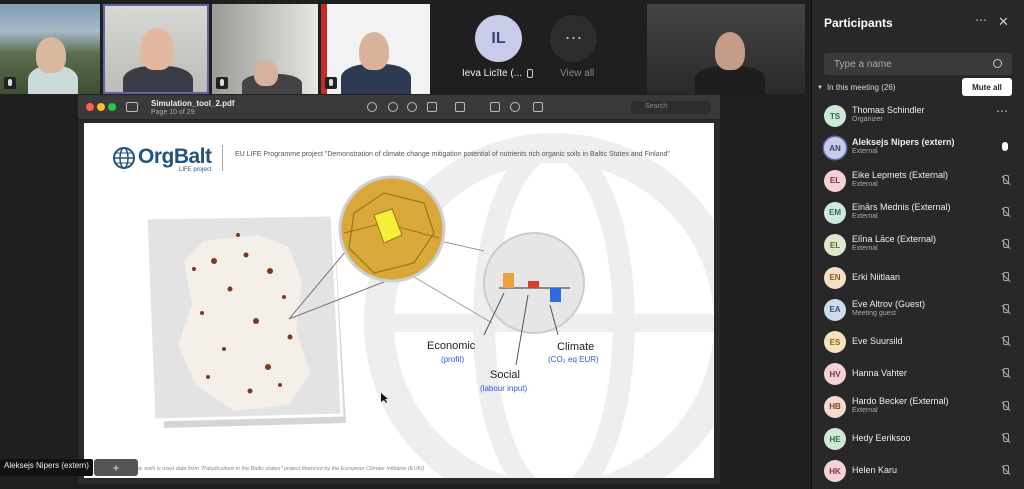  Describe the element at coordinates (877, 341) in the screenshot. I see `participant-name: Eve Suursild` at that location.